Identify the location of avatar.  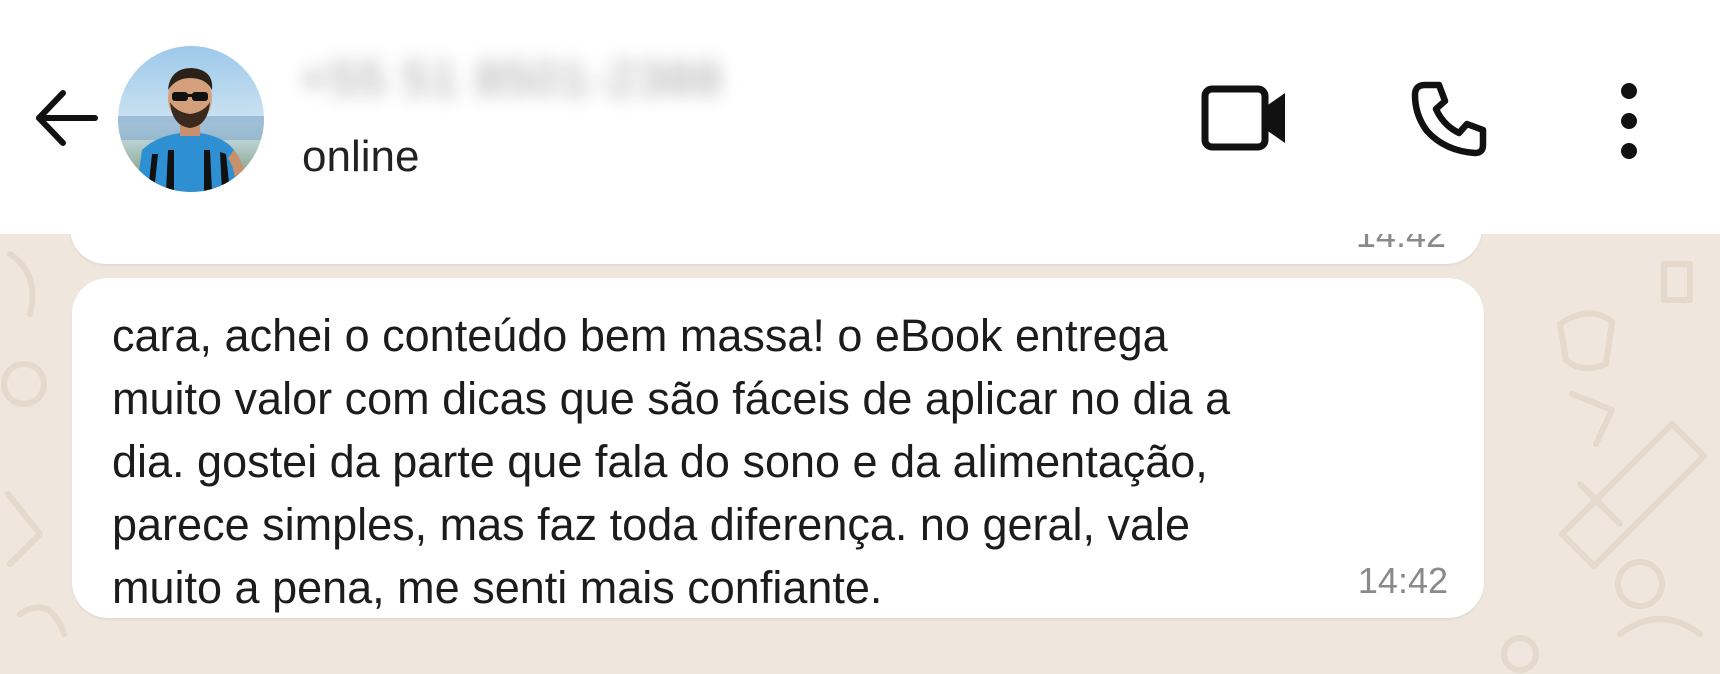
(191, 119).